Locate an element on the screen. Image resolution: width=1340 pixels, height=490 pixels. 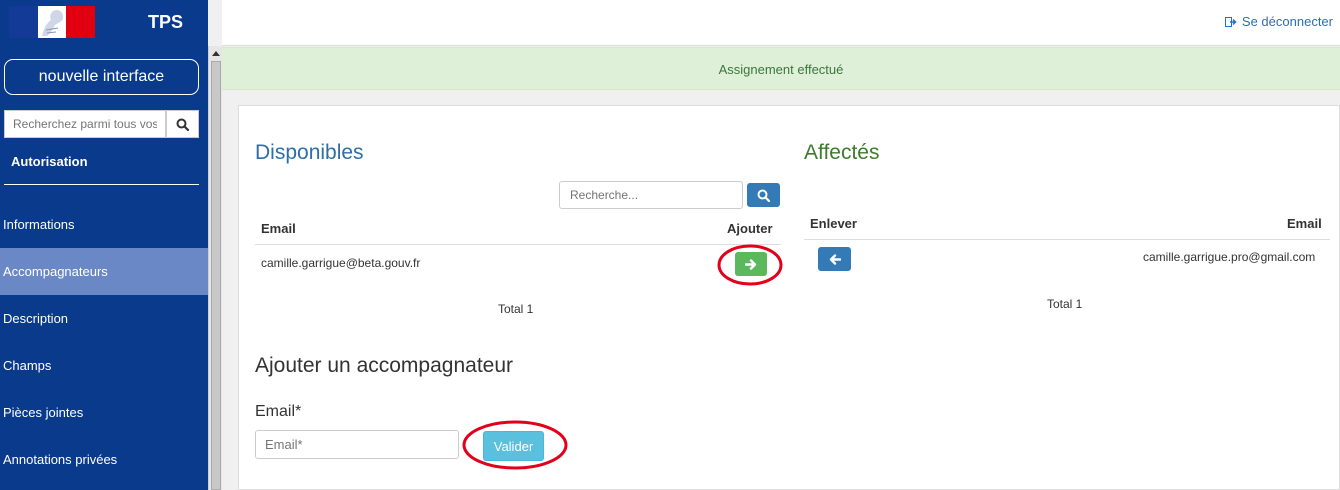
add-accompagnateur-title: Ajouter un accompagnateur is located at coordinates (384, 365).